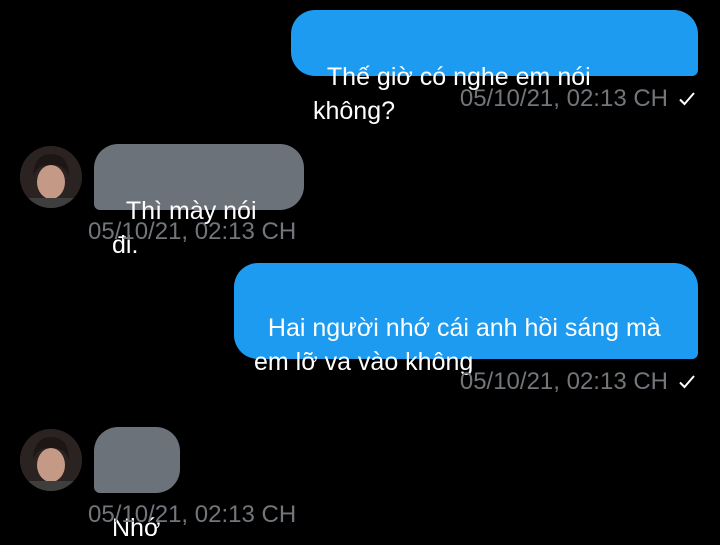  Describe the element at coordinates (137, 484) in the screenshot. I see `incoming-message-bubble: Nhớ` at that location.